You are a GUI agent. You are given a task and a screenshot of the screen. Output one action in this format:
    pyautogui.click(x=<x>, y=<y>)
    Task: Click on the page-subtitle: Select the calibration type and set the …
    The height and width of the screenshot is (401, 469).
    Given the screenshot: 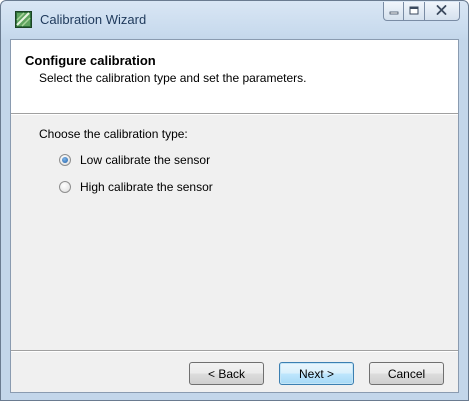 What is the action you would take?
    pyautogui.click(x=173, y=78)
    